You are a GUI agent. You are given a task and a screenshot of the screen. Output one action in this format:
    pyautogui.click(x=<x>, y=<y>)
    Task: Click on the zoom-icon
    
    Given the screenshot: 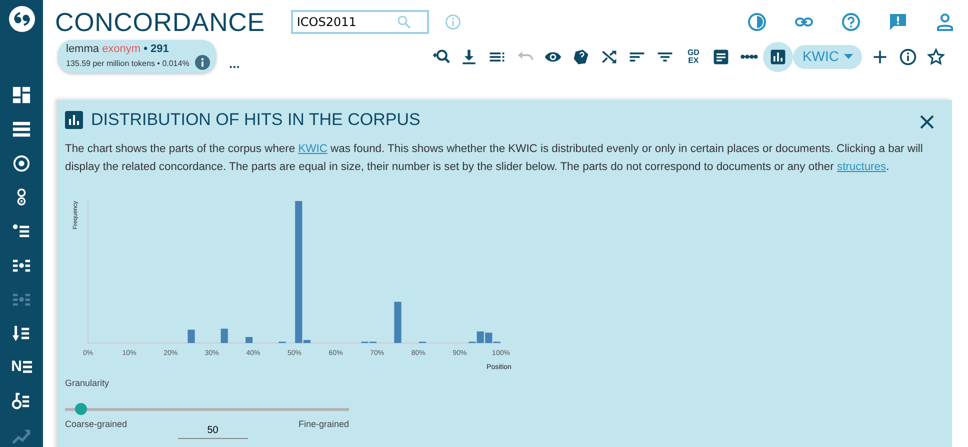 What is the action you would take?
    pyautogui.click(x=441, y=57)
    